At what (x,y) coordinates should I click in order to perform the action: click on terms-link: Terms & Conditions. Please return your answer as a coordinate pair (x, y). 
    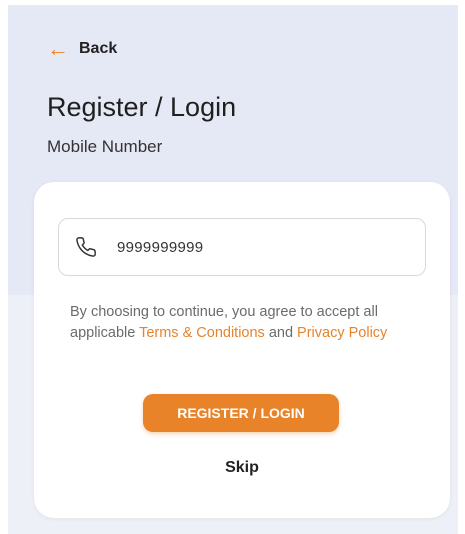
    Looking at the image, I should click on (202, 333).